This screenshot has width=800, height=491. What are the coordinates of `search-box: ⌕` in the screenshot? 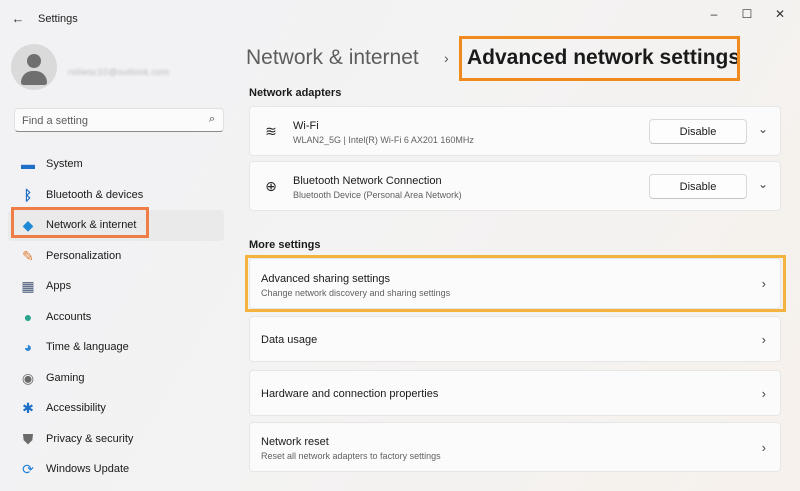 It's located at (119, 120).